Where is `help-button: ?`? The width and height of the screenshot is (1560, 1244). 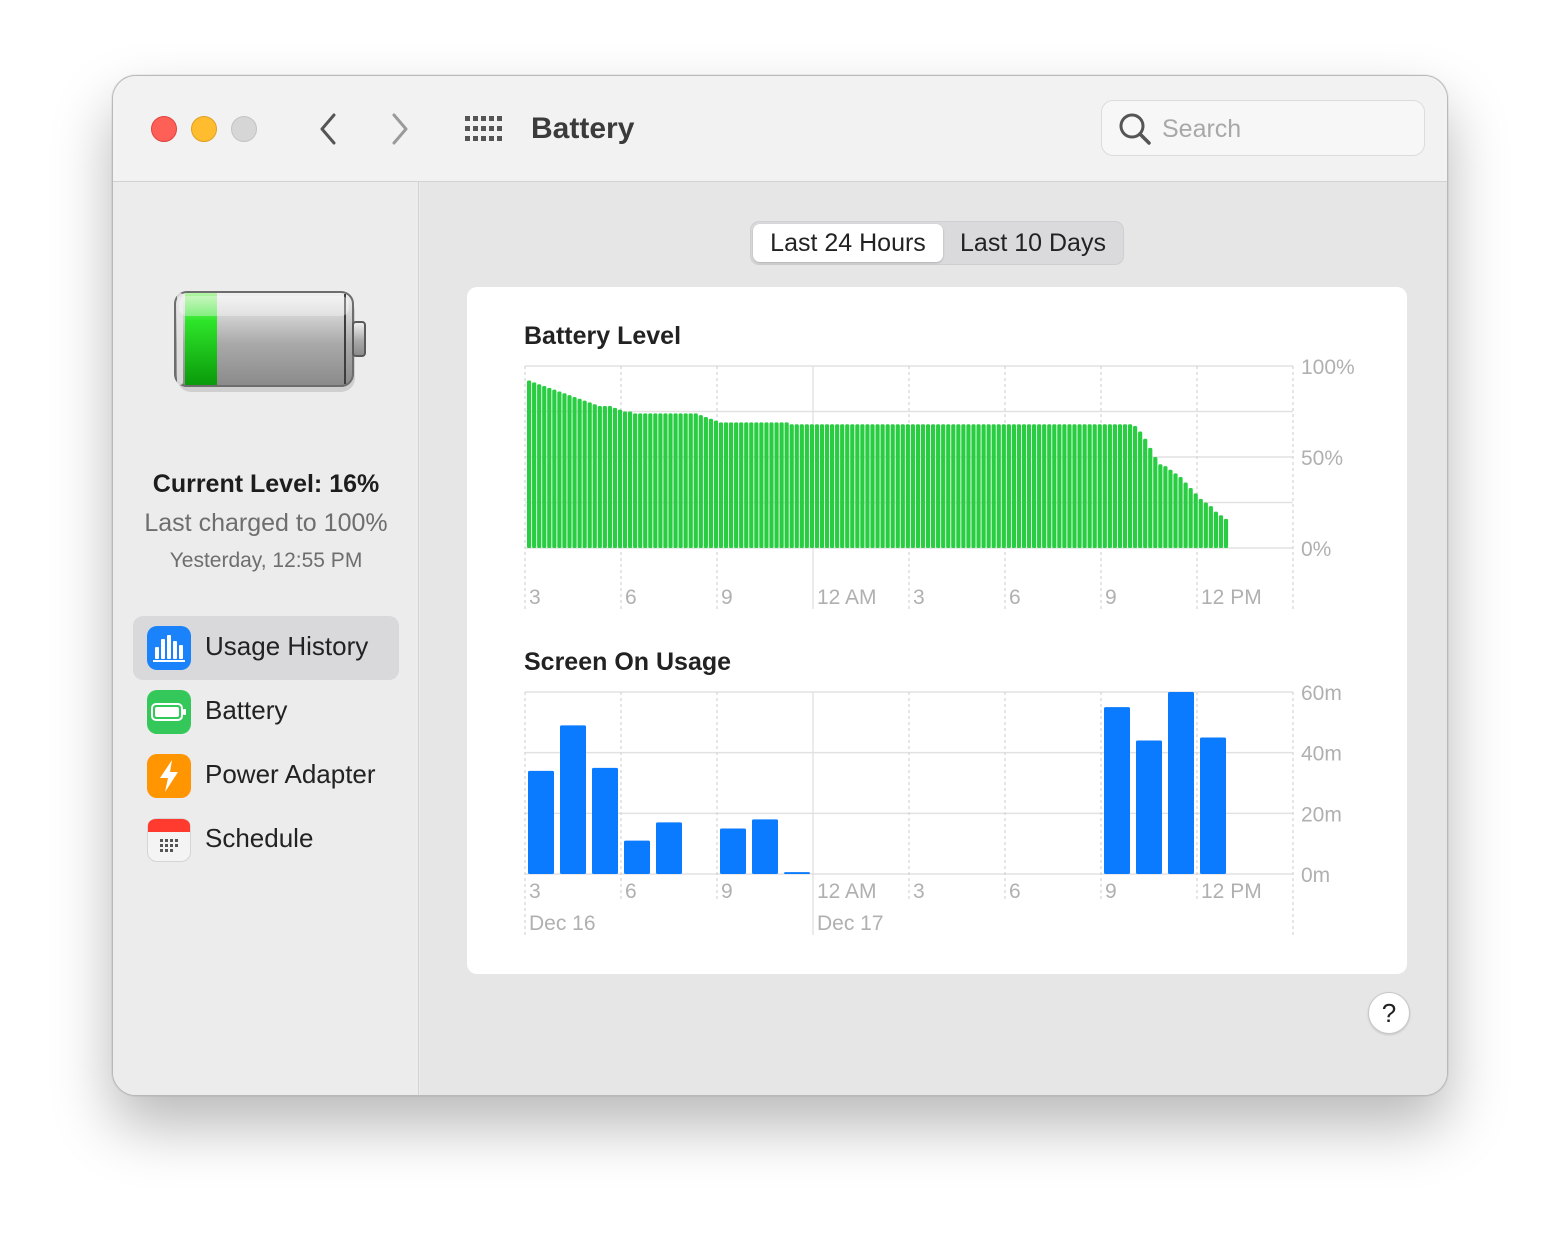 help-button: ? is located at coordinates (1389, 1013).